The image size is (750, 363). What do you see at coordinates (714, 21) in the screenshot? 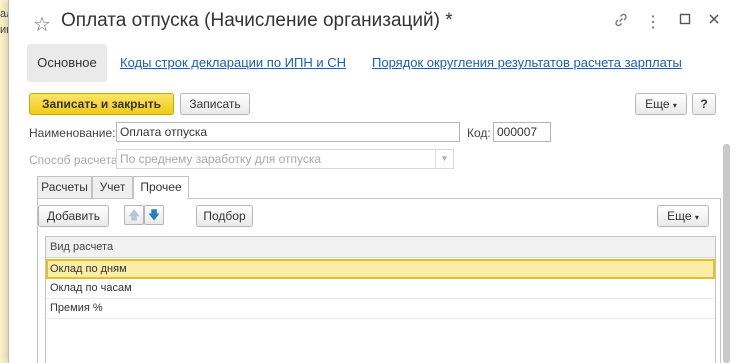
I see `close-icon` at bounding box center [714, 21].